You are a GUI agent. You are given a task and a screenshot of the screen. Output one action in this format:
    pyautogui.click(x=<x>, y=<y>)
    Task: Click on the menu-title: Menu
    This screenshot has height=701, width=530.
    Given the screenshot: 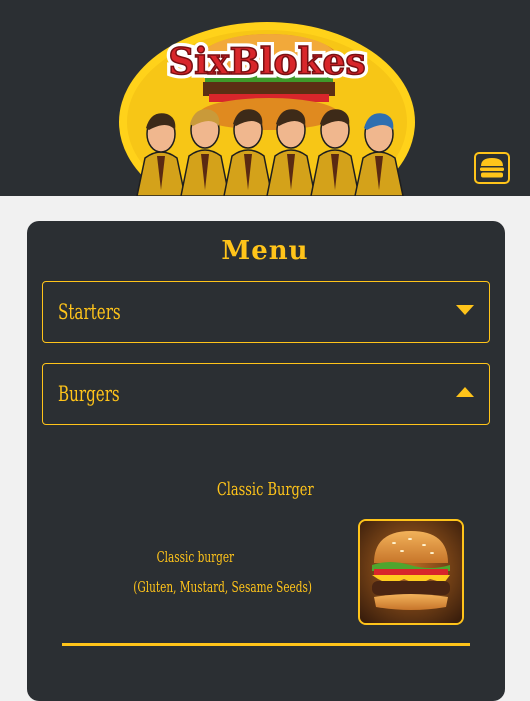 What is the action you would take?
    pyautogui.click(x=265, y=251)
    